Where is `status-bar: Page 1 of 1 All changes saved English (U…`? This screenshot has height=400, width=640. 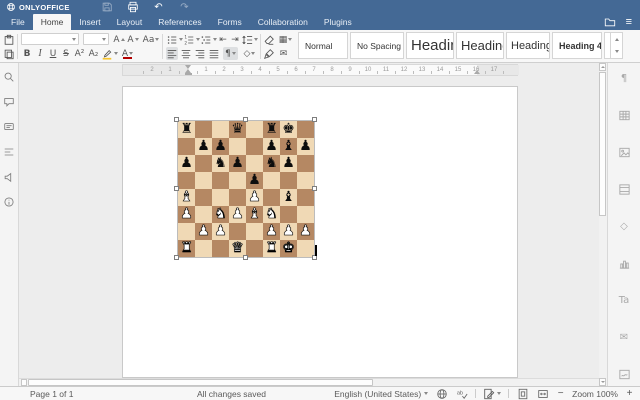 status-bar: Page 1 of 1 All changes saved English (U… is located at coordinates (320, 393).